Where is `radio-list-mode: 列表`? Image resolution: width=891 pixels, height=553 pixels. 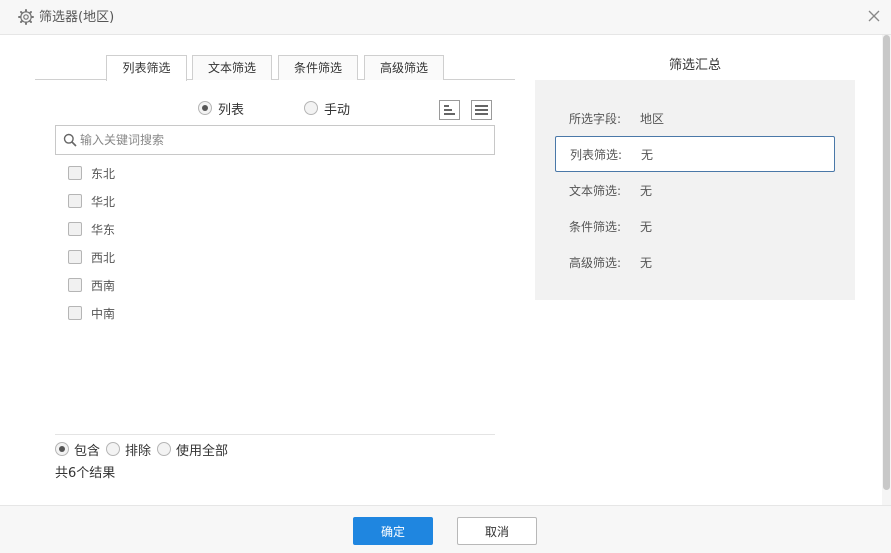 radio-list-mode: 列表 is located at coordinates (221, 108).